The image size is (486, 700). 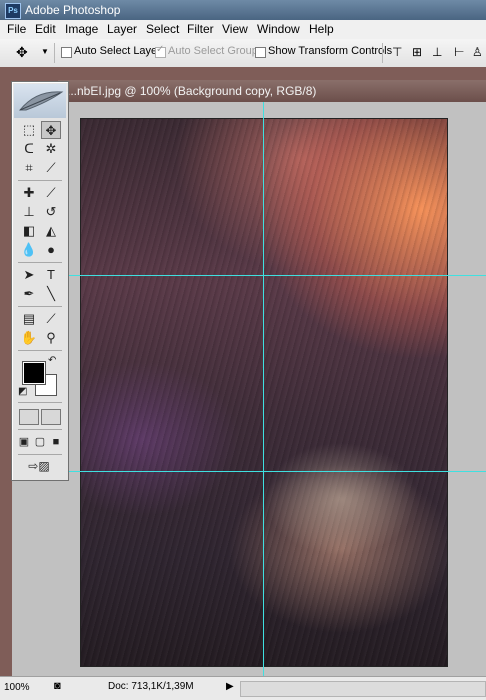 I want to click on full-screen-menu-mode-icon: ▢, so click(x=40, y=442).